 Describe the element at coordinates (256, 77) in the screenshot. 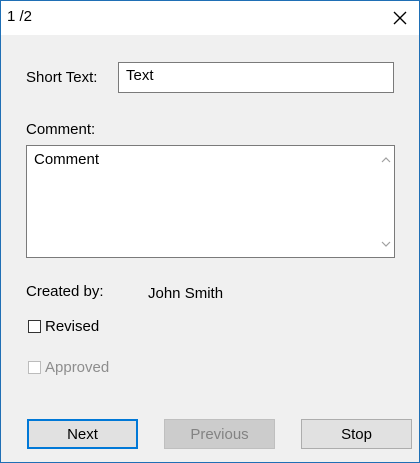

I see `short-text-input: Text` at that location.